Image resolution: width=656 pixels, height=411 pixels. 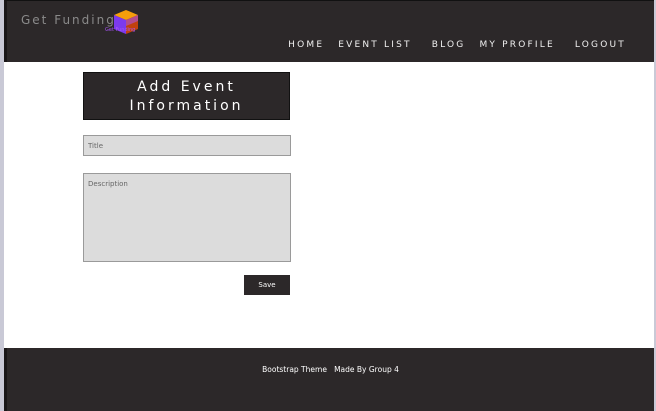 What do you see at coordinates (186, 87) in the screenshot?
I see `form-heading-line-1: Add Event` at bounding box center [186, 87].